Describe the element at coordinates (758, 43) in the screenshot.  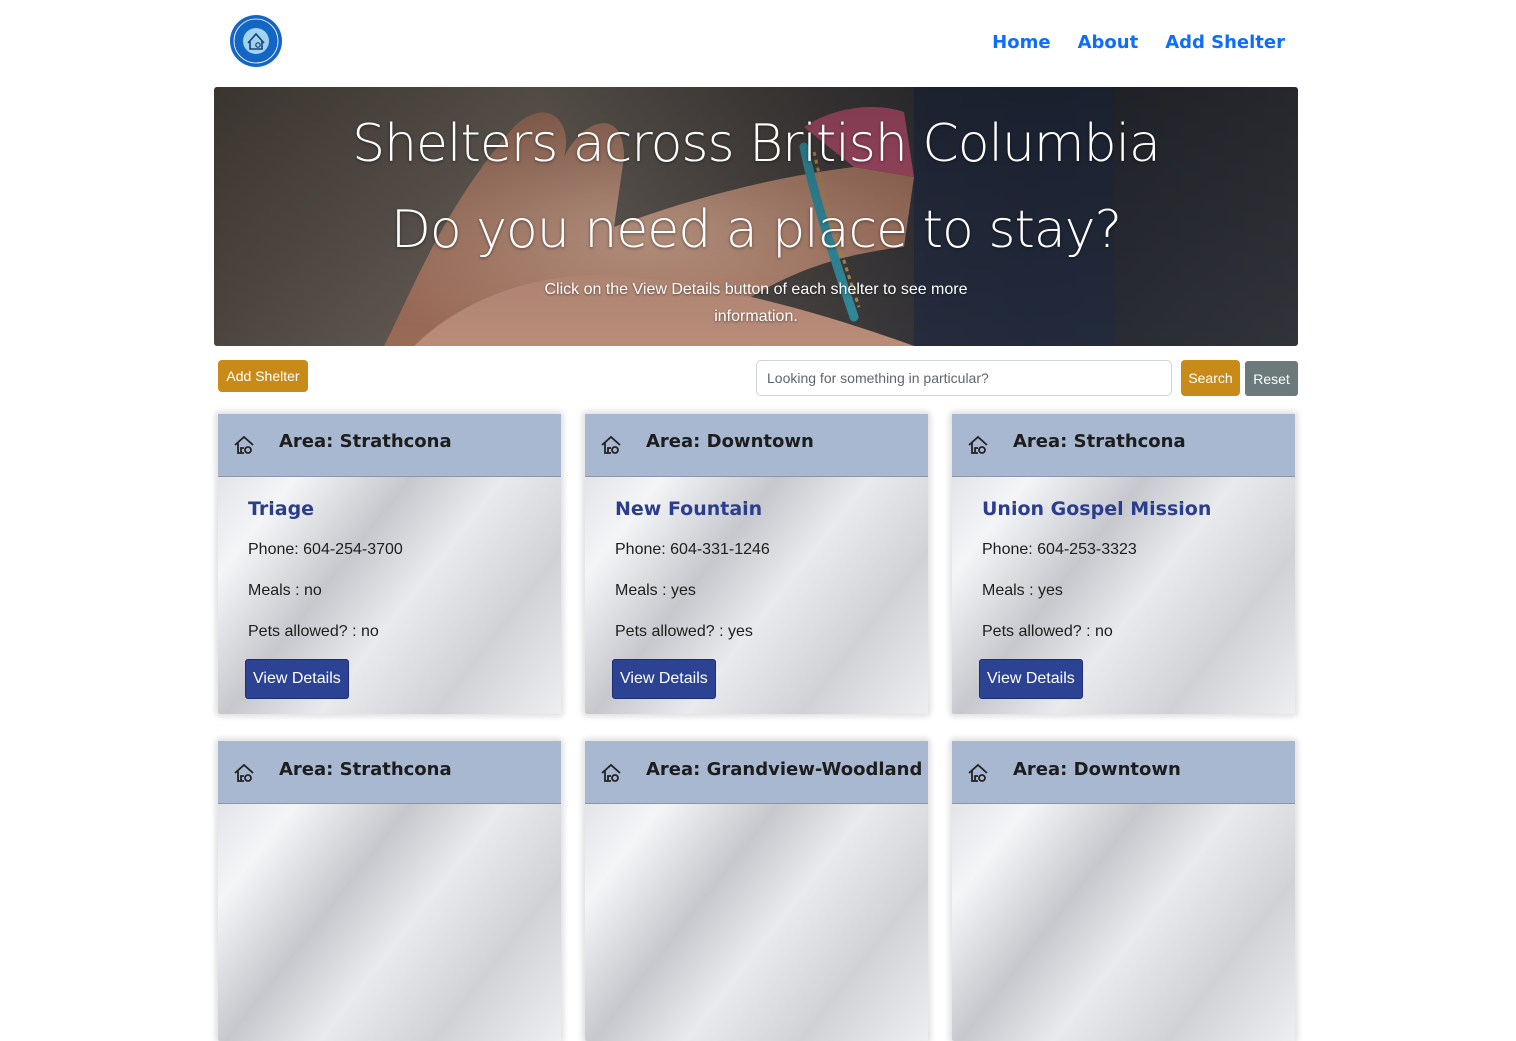
I see `navbar: Home About Add Shelter` at that location.